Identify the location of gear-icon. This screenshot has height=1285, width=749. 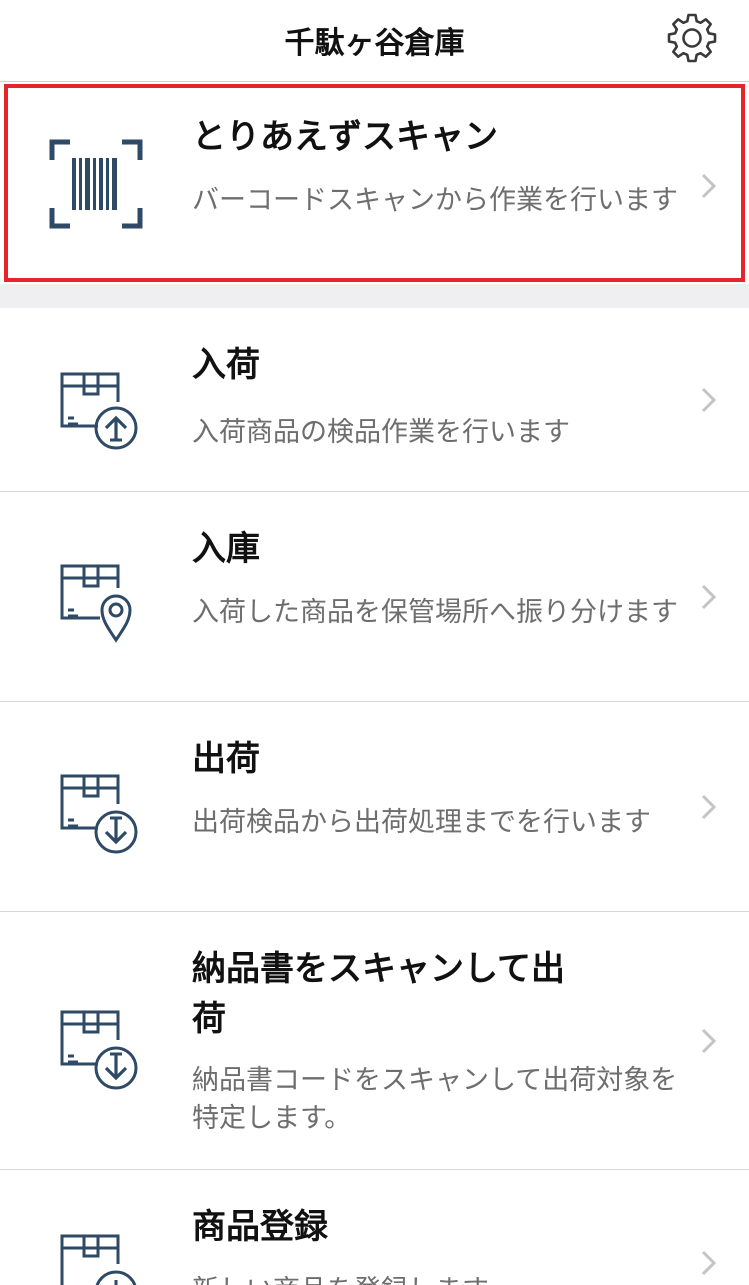
(692, 38).